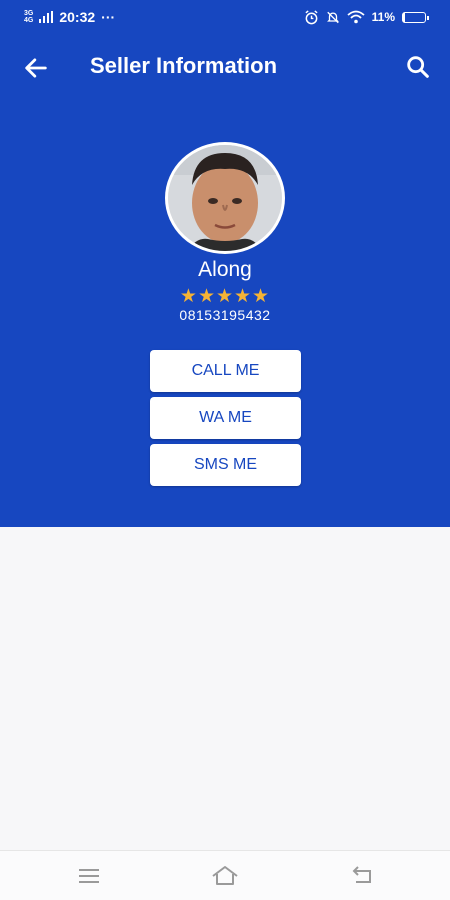  I want to click on search-icon, so click(418, 67).